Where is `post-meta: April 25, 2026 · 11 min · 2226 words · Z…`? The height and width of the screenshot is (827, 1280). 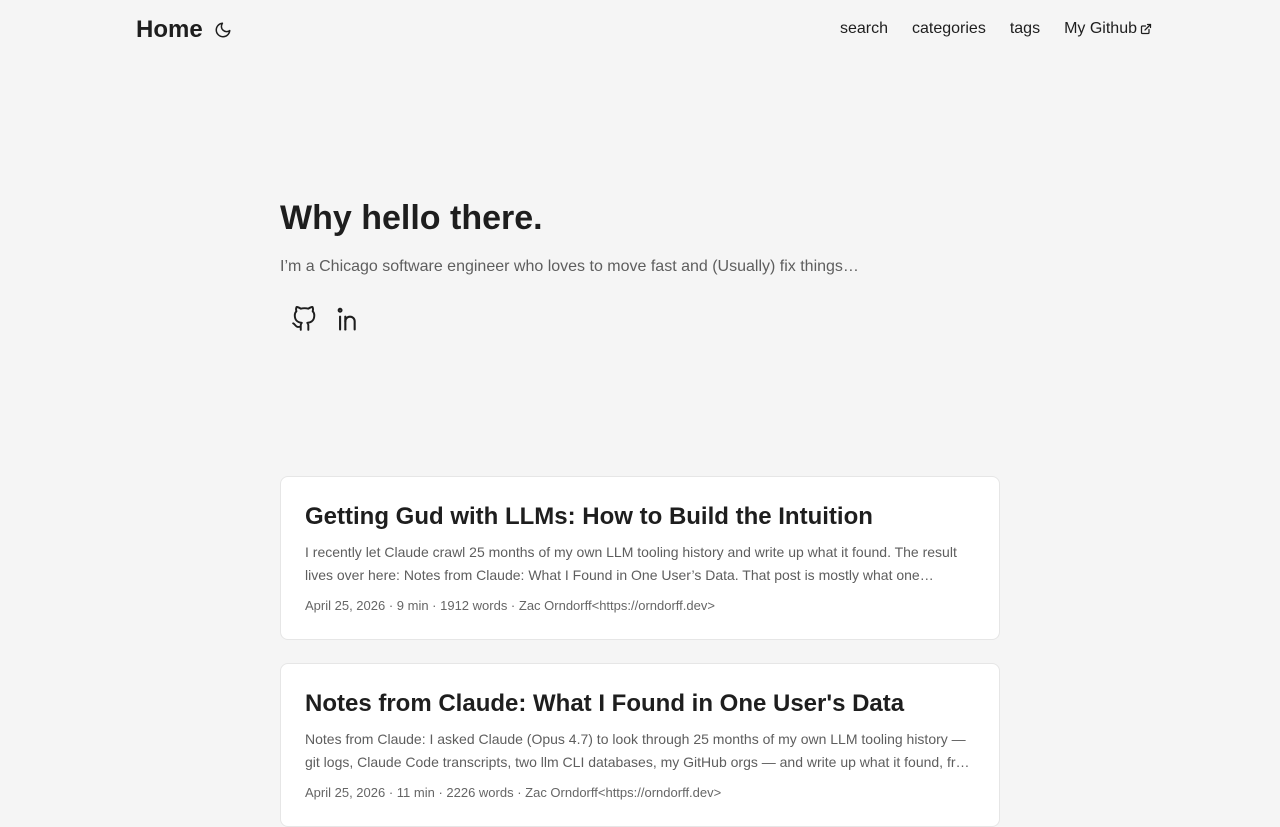 post-meta: April 25, 2026 · 11 min · 2226 words · Z… is located at coordinates (513, 792).